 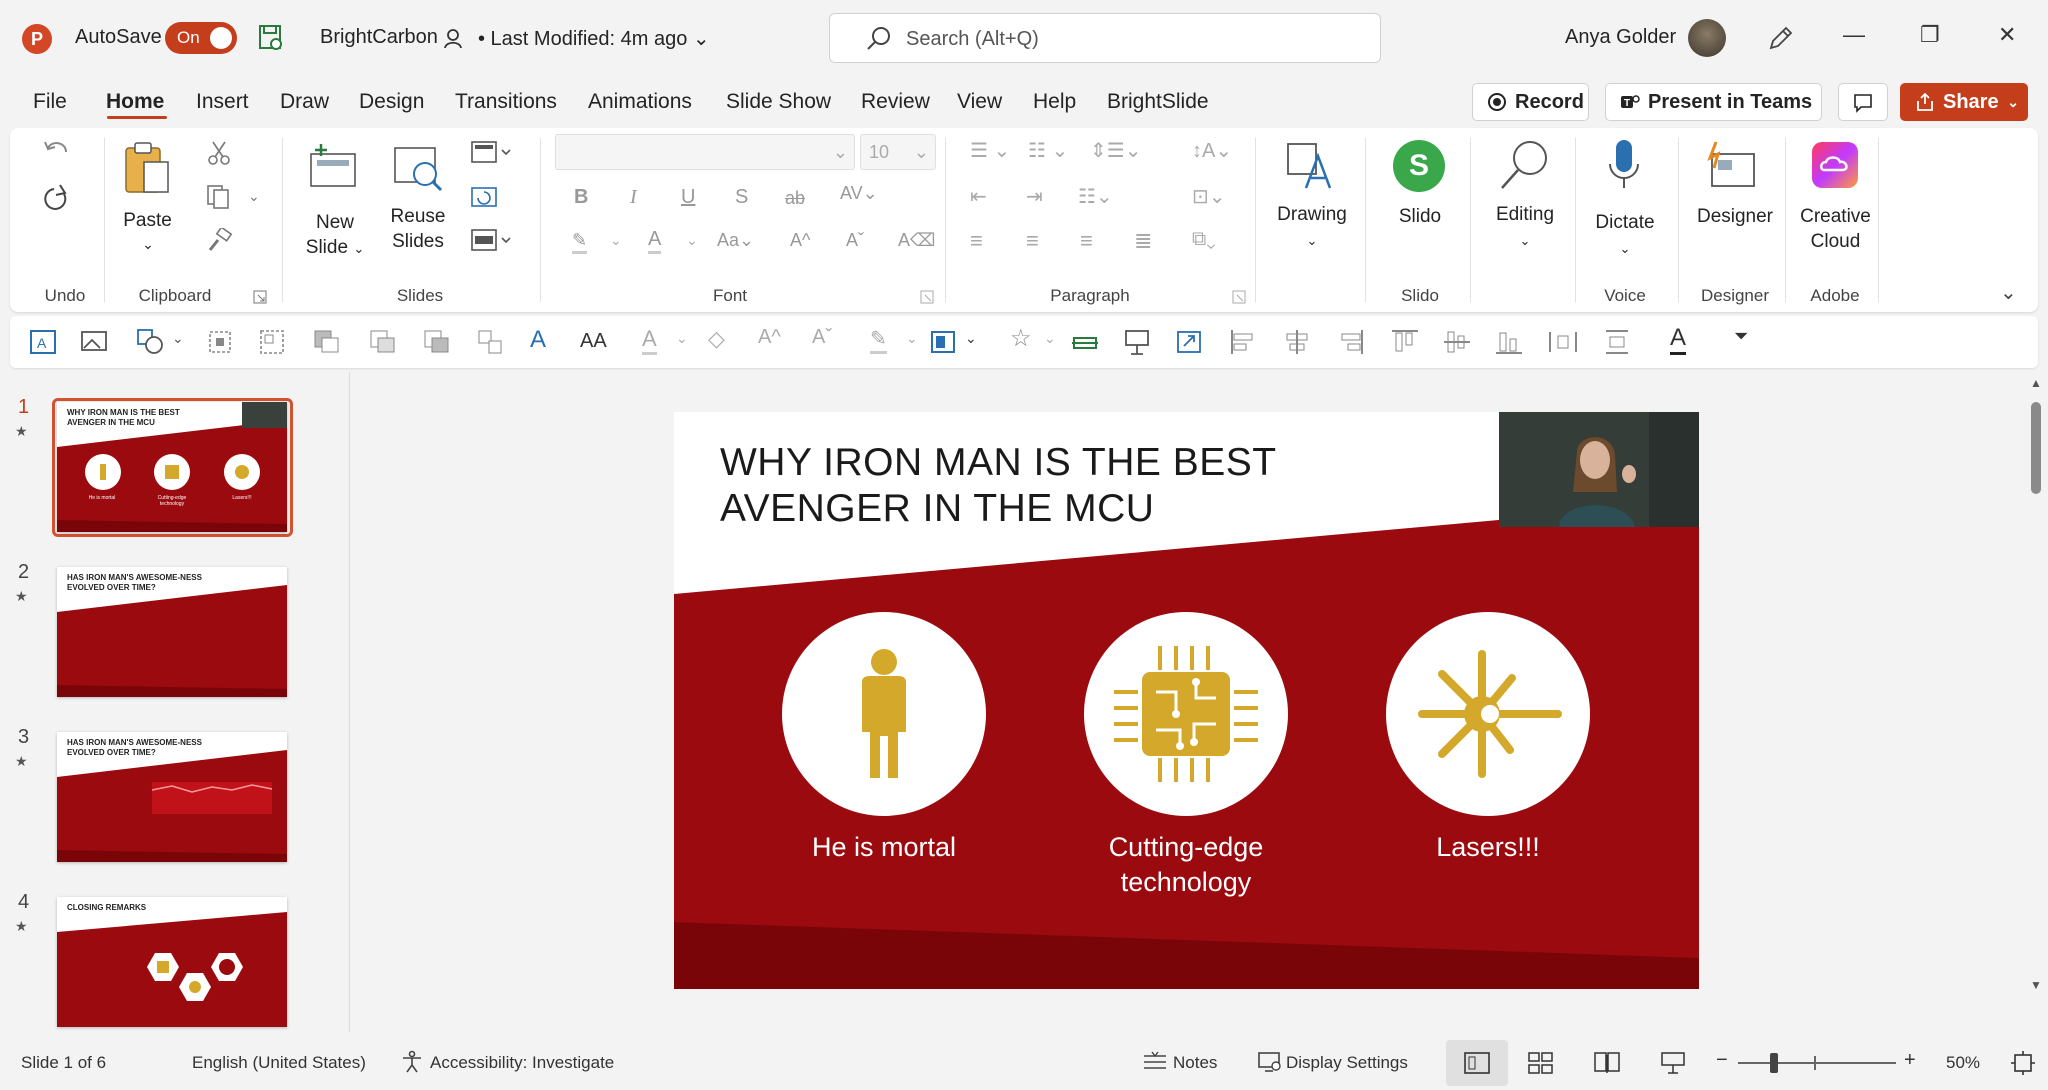 What do you see at coordinates (1488, 714) in the screenshot?
I see `lasers-circle` at bounding box center [1488, 714].